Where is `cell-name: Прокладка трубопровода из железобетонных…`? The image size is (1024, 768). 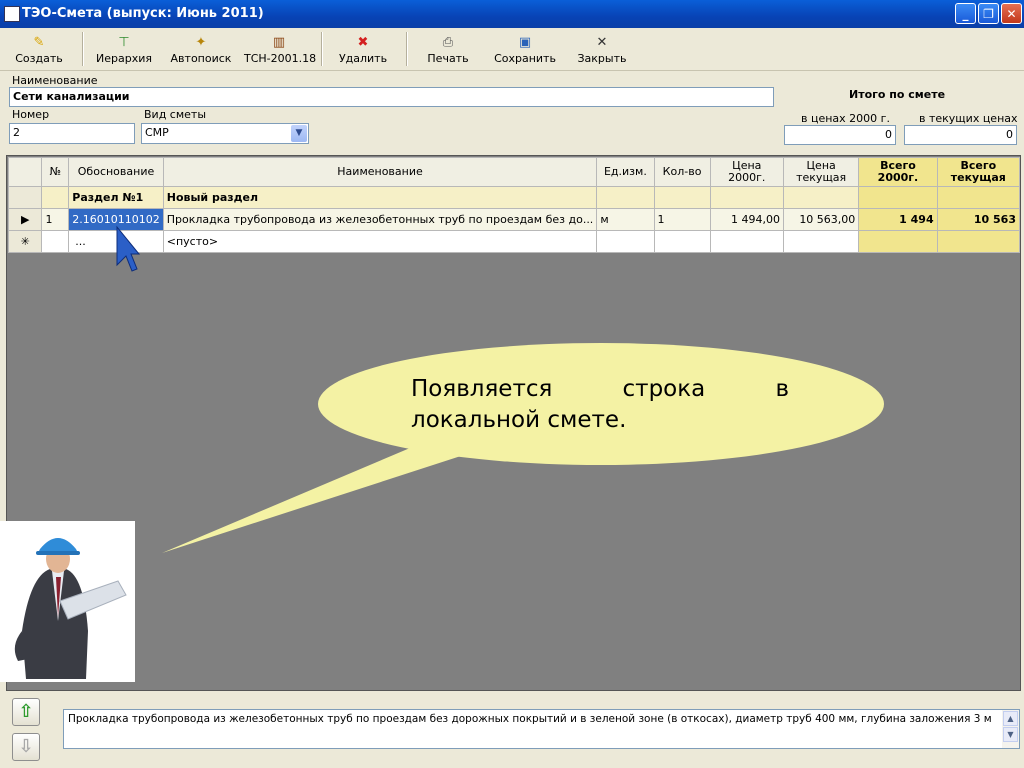 cell-name: Прокладка трубопровода из железобетонных… is located at coordinates (380, 219).